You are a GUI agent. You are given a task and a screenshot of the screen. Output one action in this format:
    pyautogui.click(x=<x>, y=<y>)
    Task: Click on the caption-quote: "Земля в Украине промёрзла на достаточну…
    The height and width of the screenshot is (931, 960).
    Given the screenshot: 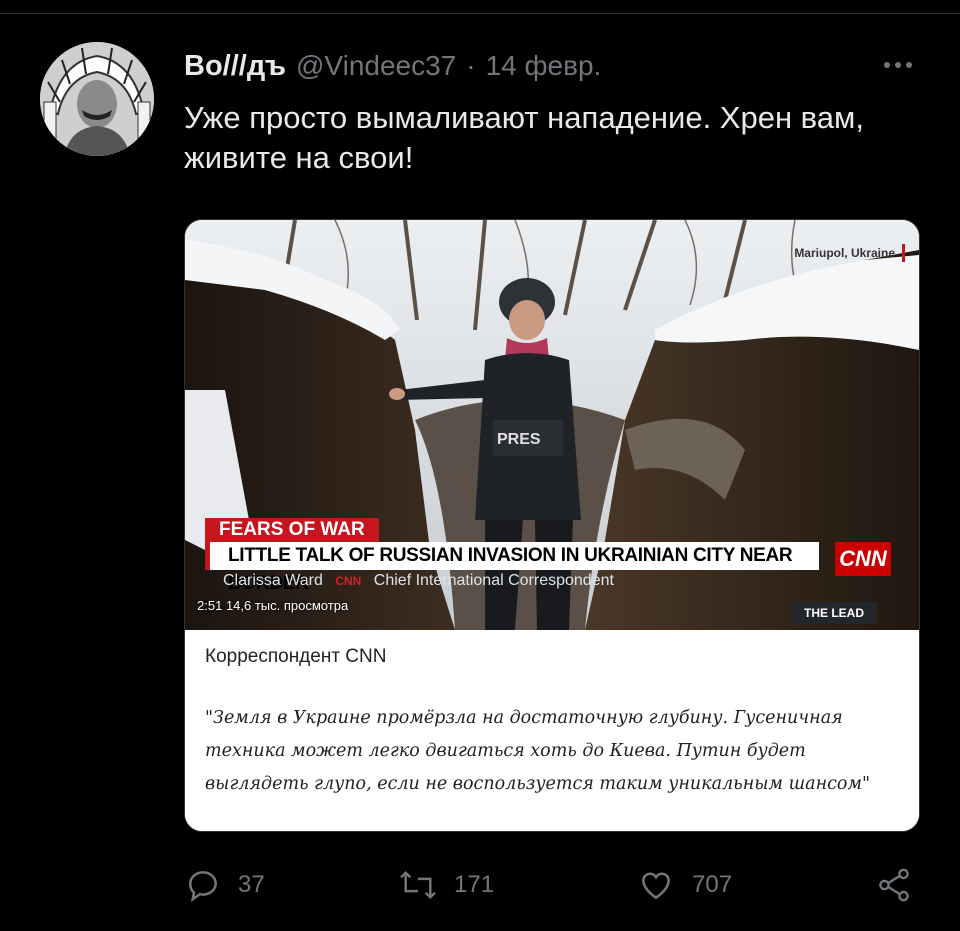 What is the action you would take?
    pyautogui.click(x=537, y=751)
    